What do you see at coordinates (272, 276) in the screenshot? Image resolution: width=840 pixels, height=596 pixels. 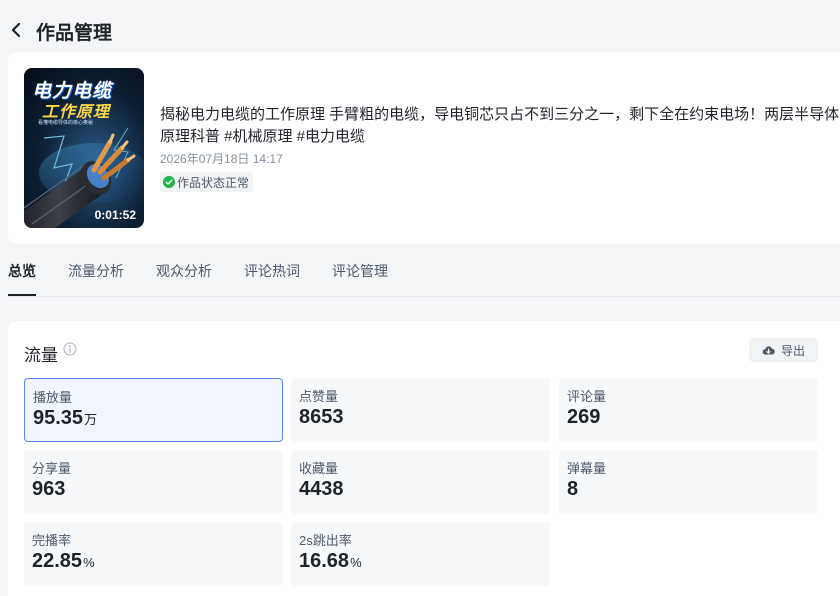 I see `tab-comment-keywords: 评论热词` at bounding box center [272, 276].